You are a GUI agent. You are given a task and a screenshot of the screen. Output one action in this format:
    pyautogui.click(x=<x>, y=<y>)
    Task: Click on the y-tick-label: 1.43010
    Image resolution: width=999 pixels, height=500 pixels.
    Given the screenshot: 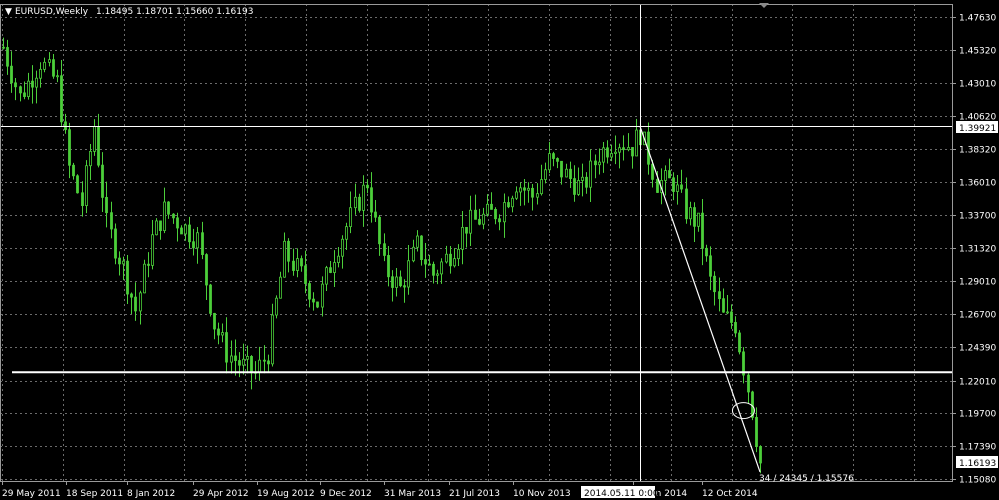 What is the action you would take?
    pyautogui.click(x=977, y=85)
    